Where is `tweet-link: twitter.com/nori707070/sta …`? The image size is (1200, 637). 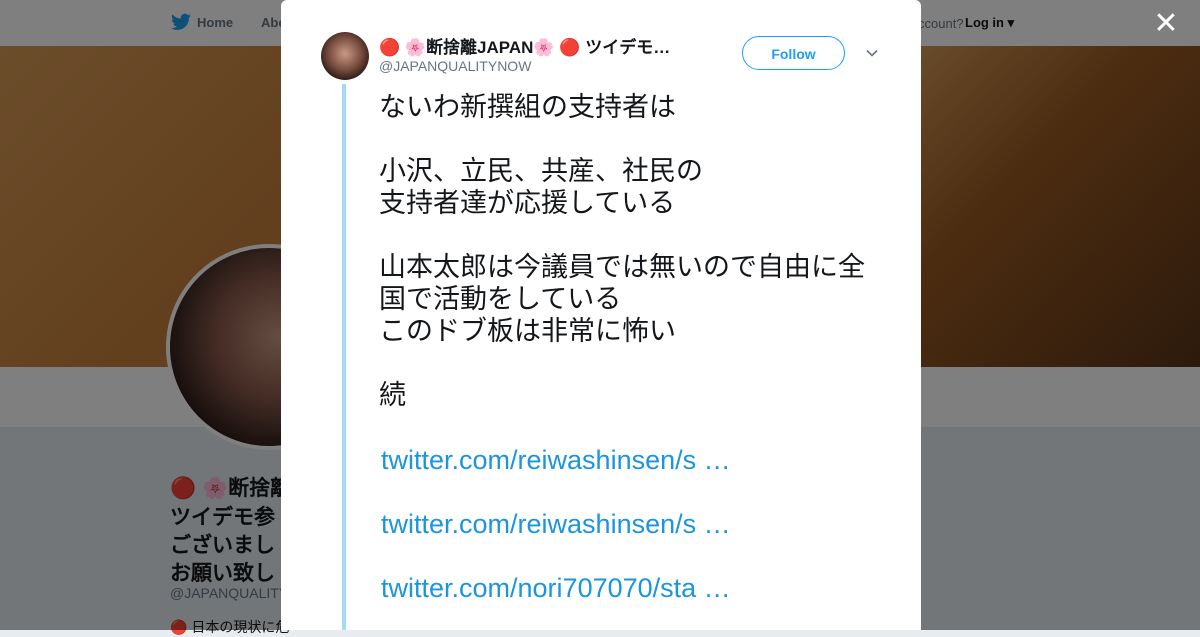 tweet-link: twitter.com/nori707070/sta … is located at coordinates (556, 588).